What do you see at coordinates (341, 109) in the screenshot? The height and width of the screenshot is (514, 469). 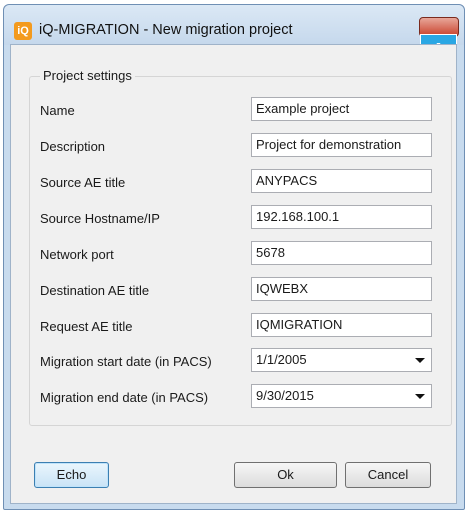 I see `name-field: Example project` at bounding box center [341, 109].